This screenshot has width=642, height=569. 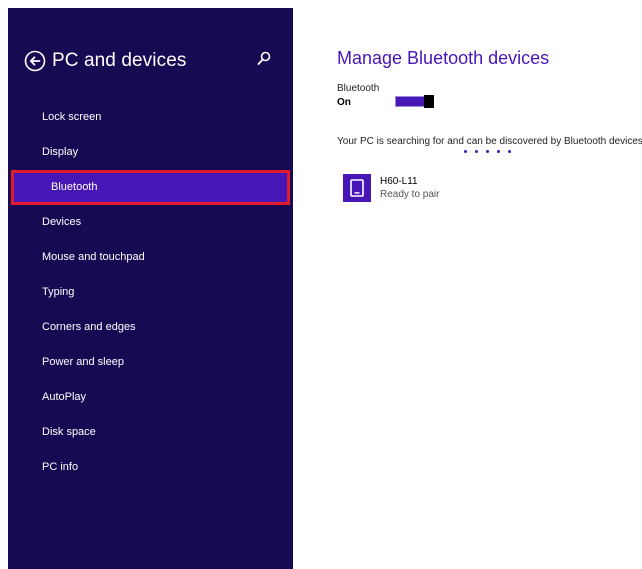 What do you see at coordinates (150, 152) in the screenshot?
I see `sidebar-item-display: Display` at bounding box center [150, 152].